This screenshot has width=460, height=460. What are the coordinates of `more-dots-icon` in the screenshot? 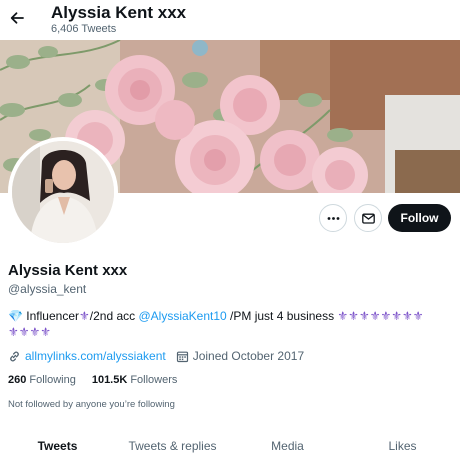 It's located at (333, 218).